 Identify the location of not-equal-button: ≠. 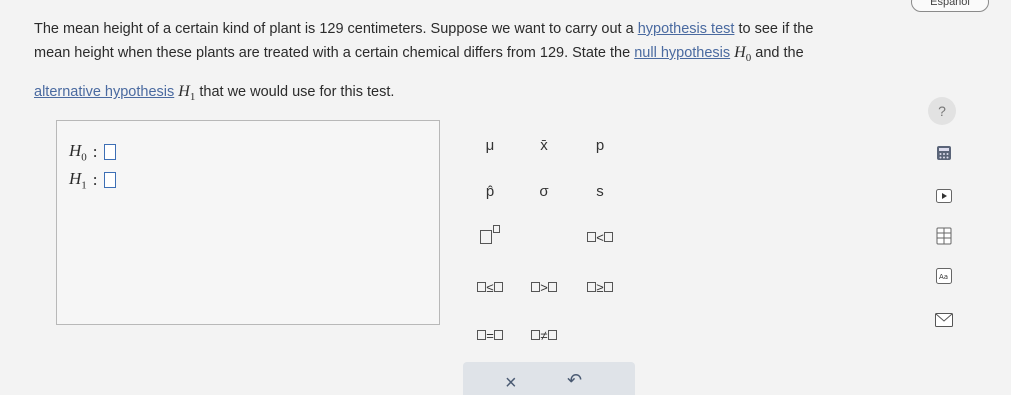
(544, 335).